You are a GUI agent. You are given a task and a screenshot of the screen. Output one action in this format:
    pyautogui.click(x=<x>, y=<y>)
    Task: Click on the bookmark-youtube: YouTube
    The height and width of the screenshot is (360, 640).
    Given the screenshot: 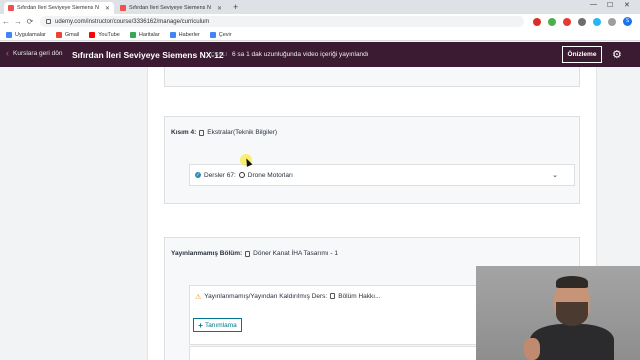 What is the action you would take?
    pyautogui.click(x=104, y=34)
    